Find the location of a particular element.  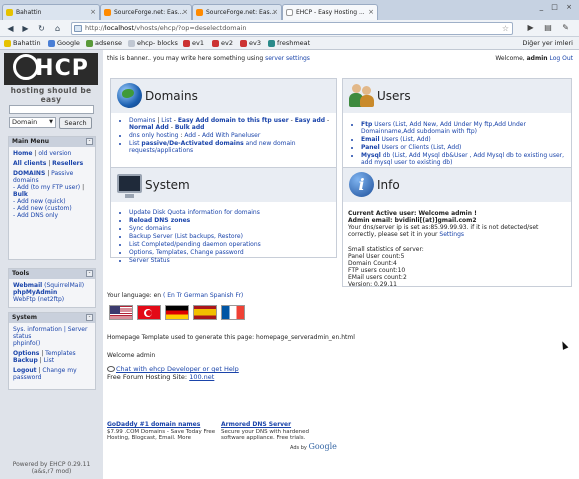

stat-line: Domain Count:4 is located at coordinates (372, 263).